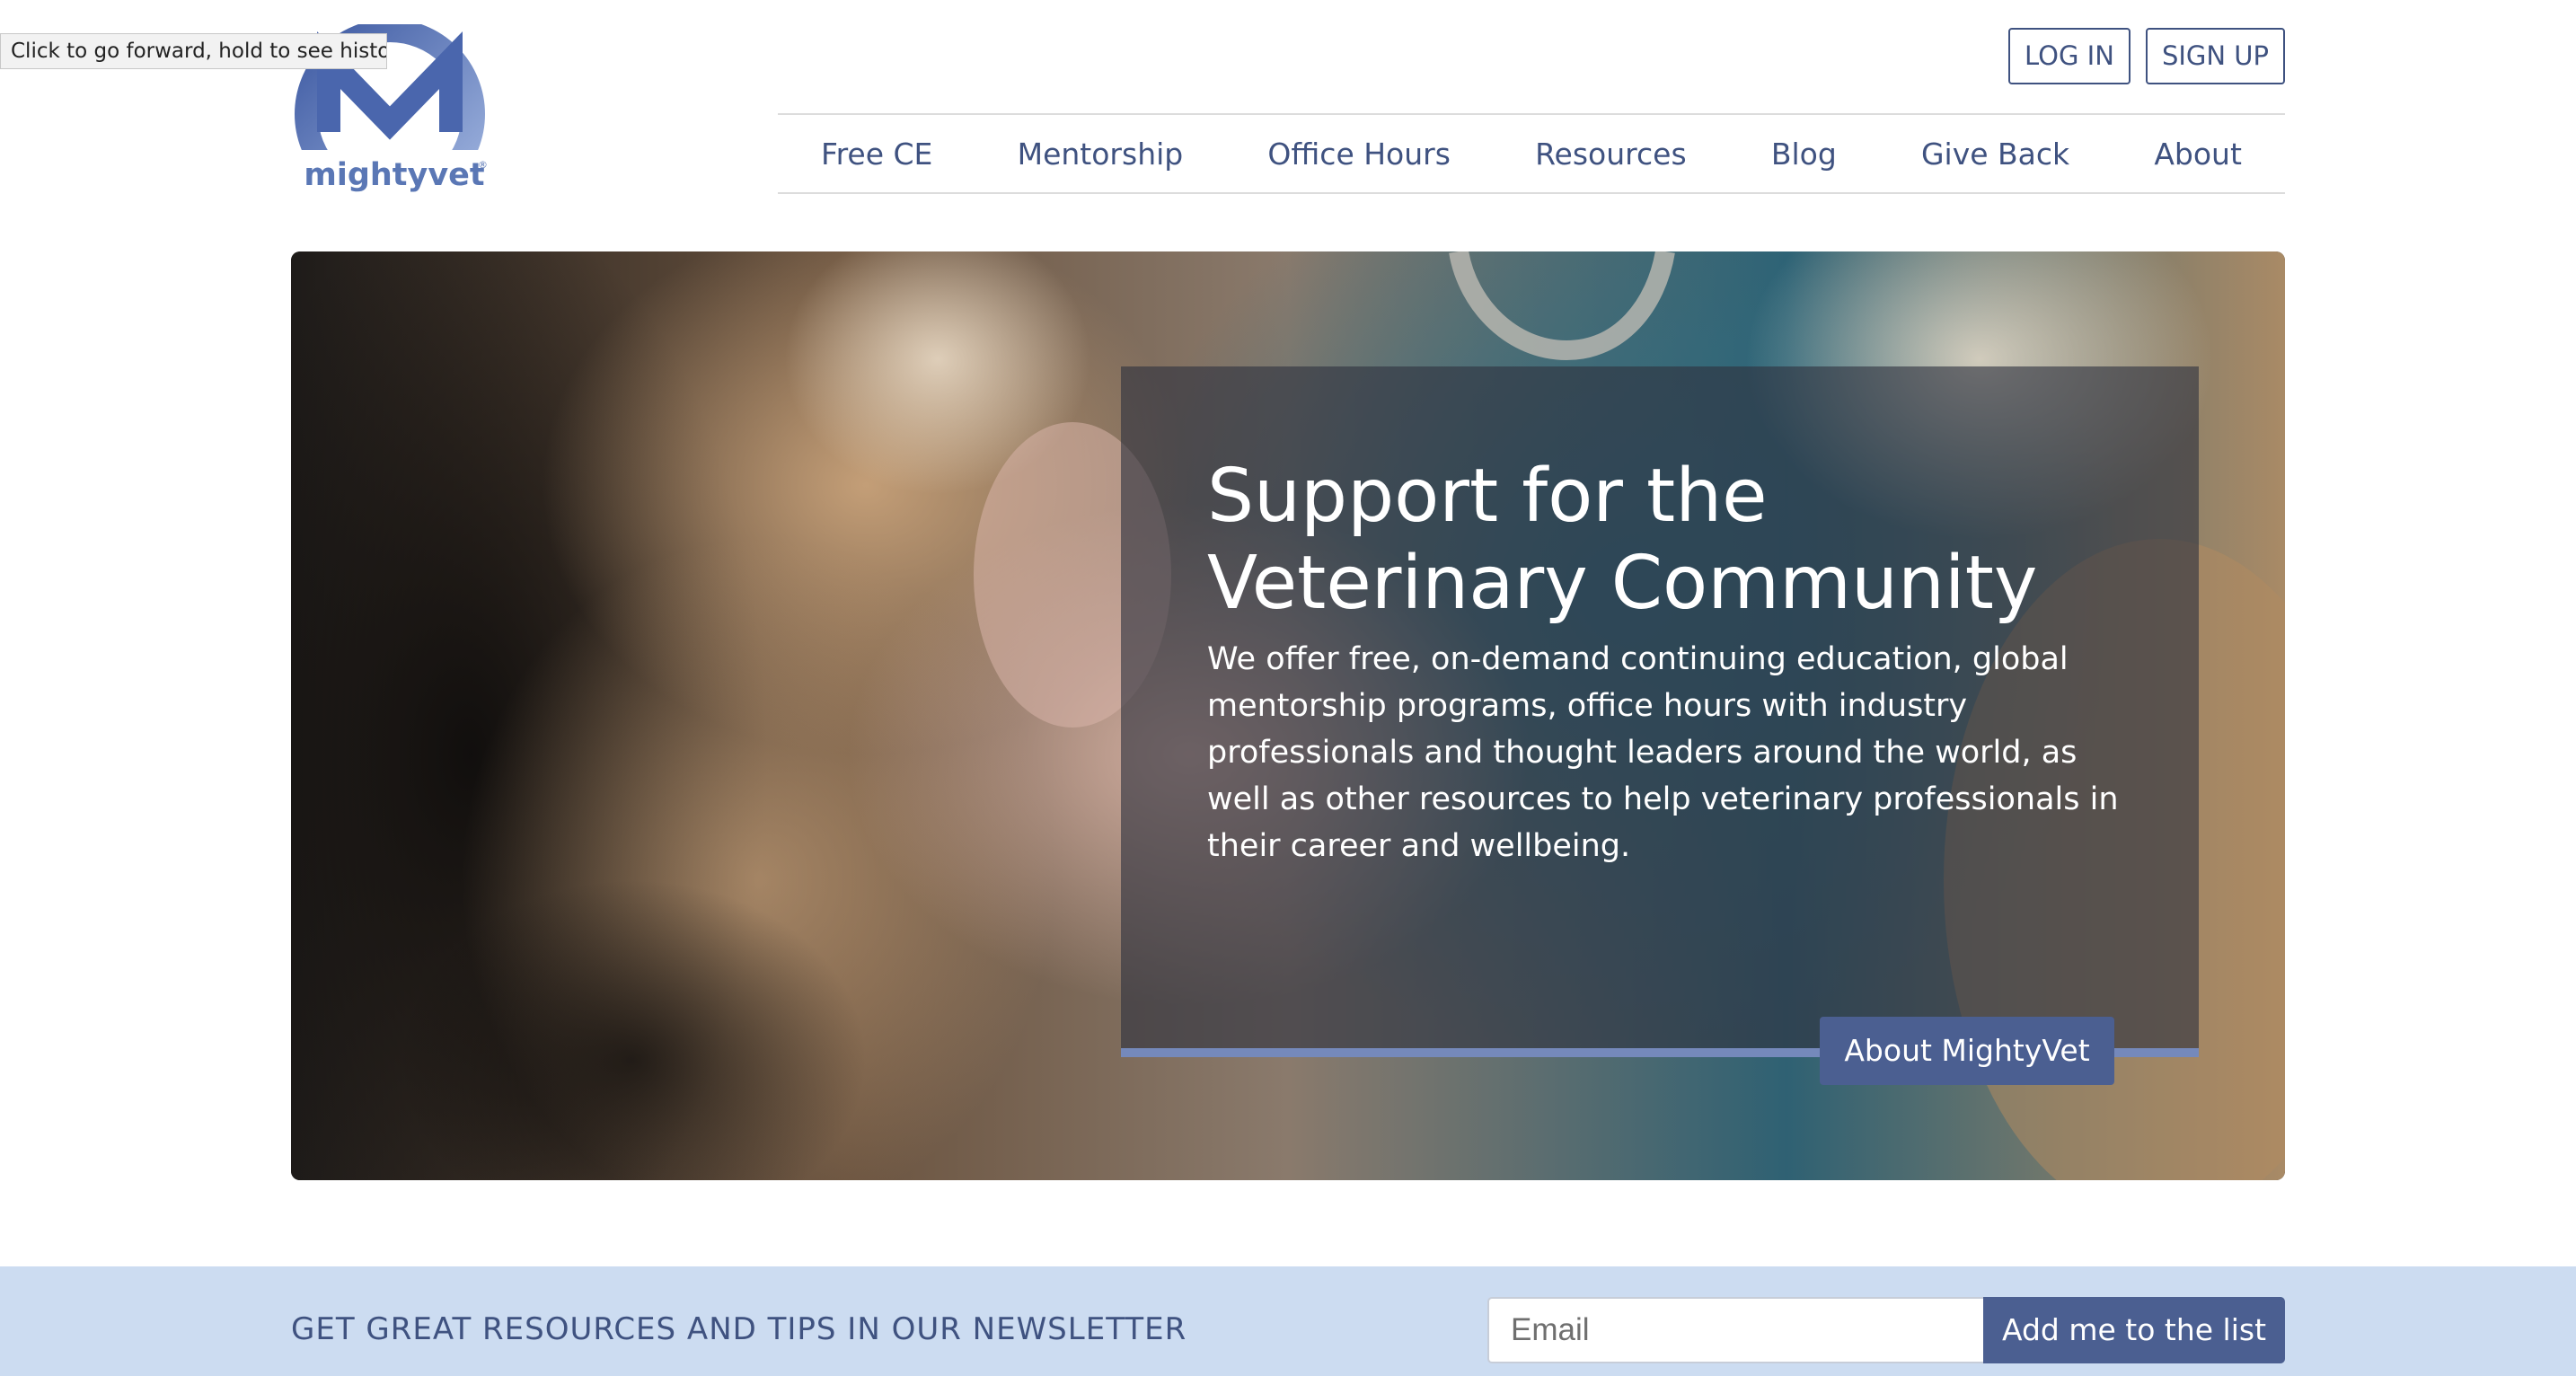 This screenshot has width=2576, height=1376. Describe the element at coordinates (2198, 155) in the screenshot. I see `nav-item-about: About` at that location.